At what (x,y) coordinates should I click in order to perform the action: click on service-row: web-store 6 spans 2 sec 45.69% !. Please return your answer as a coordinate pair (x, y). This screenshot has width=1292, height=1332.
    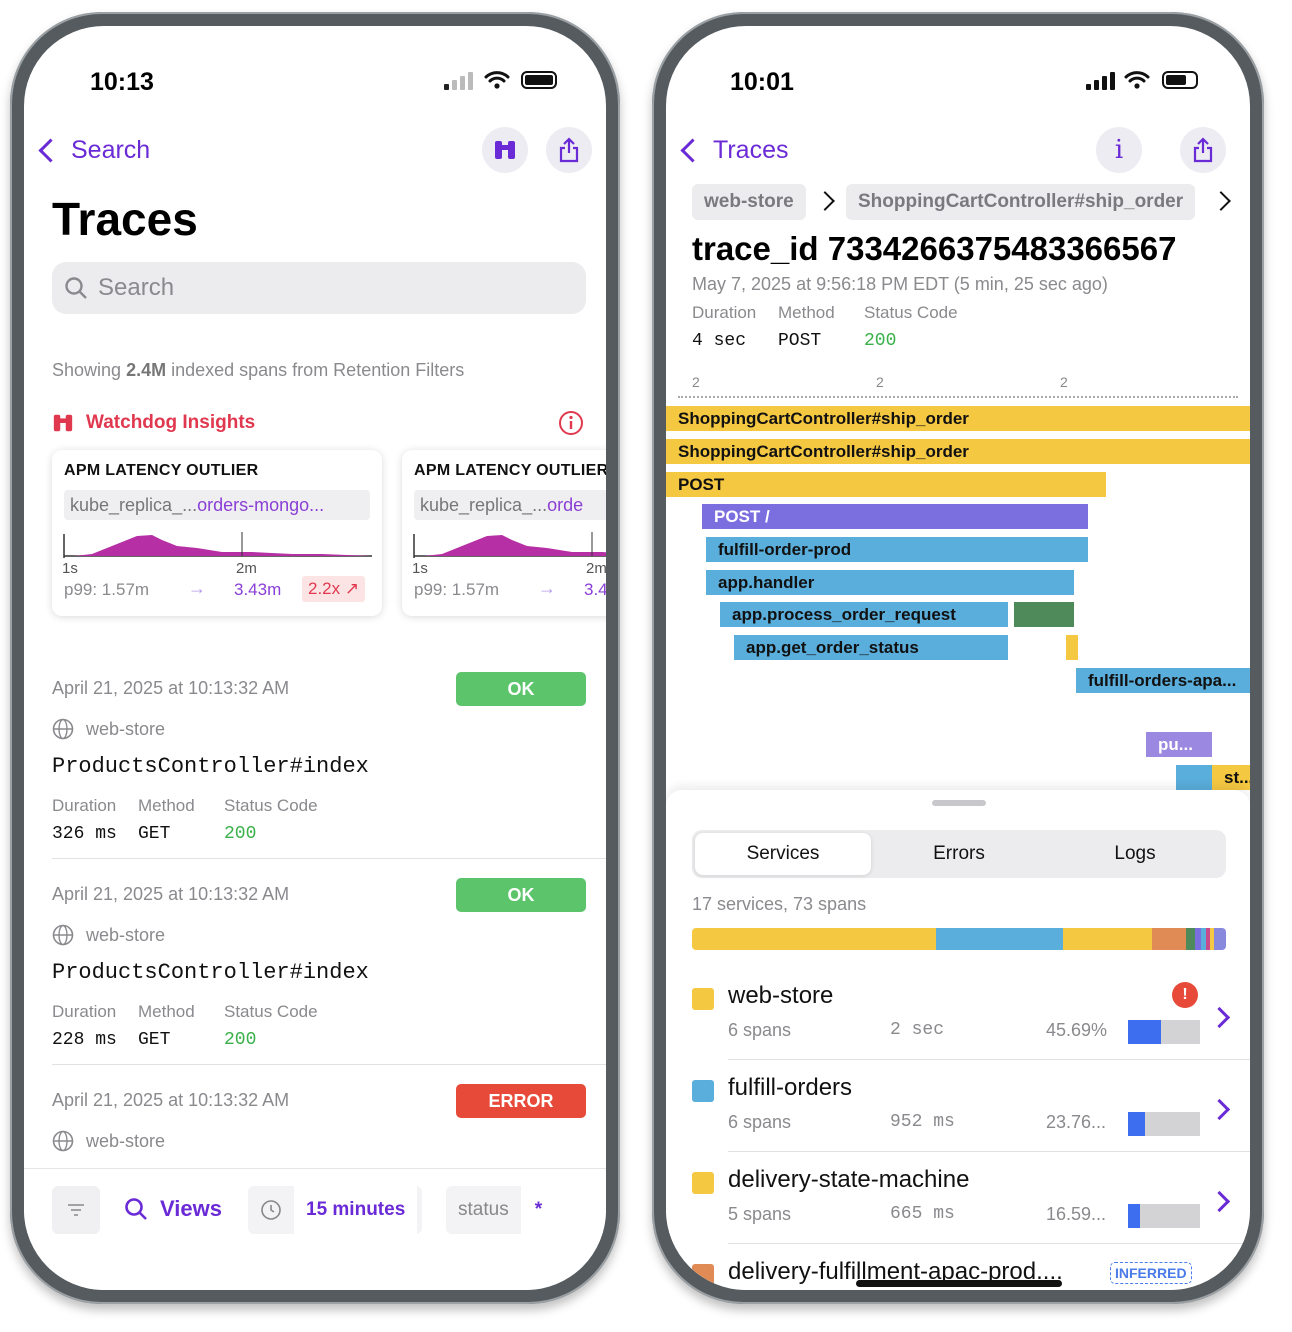
    Looking at the image, I should click on (958, 1014).